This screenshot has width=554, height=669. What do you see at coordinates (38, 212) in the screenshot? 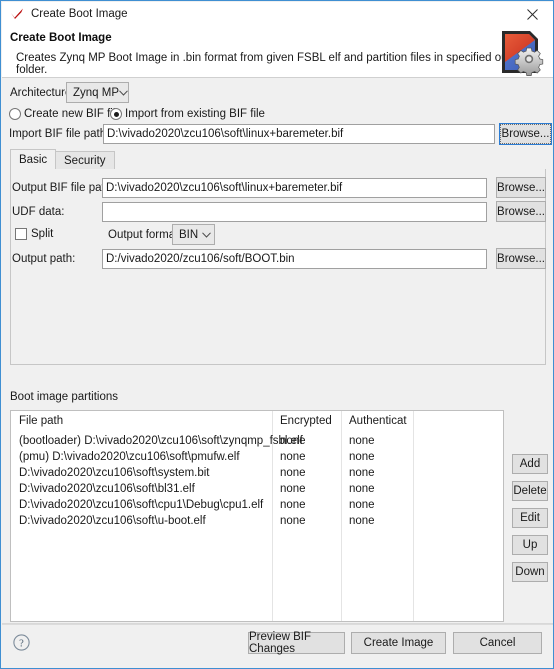
I see `udf-data-label: UDF data:` at bounding box center [38, 212].